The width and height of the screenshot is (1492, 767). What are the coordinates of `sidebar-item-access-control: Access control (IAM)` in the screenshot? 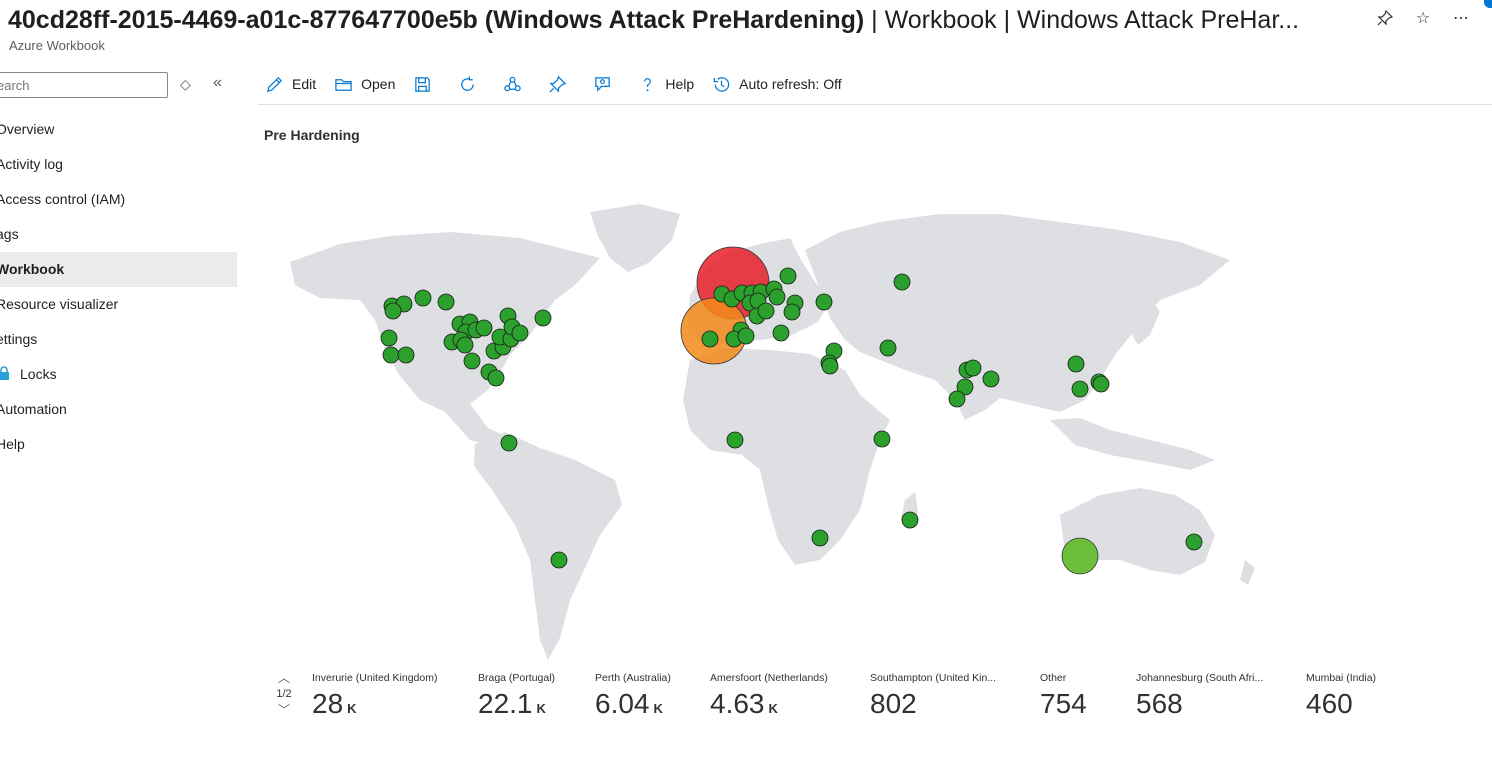 It's located at (118, 199).